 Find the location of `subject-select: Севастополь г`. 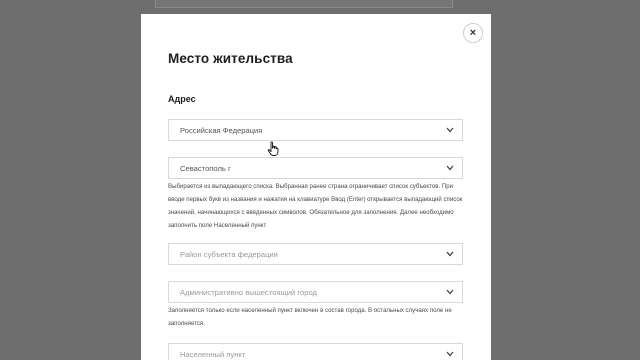

subject-select: Севастополь г is located at coordinates (315, 168).